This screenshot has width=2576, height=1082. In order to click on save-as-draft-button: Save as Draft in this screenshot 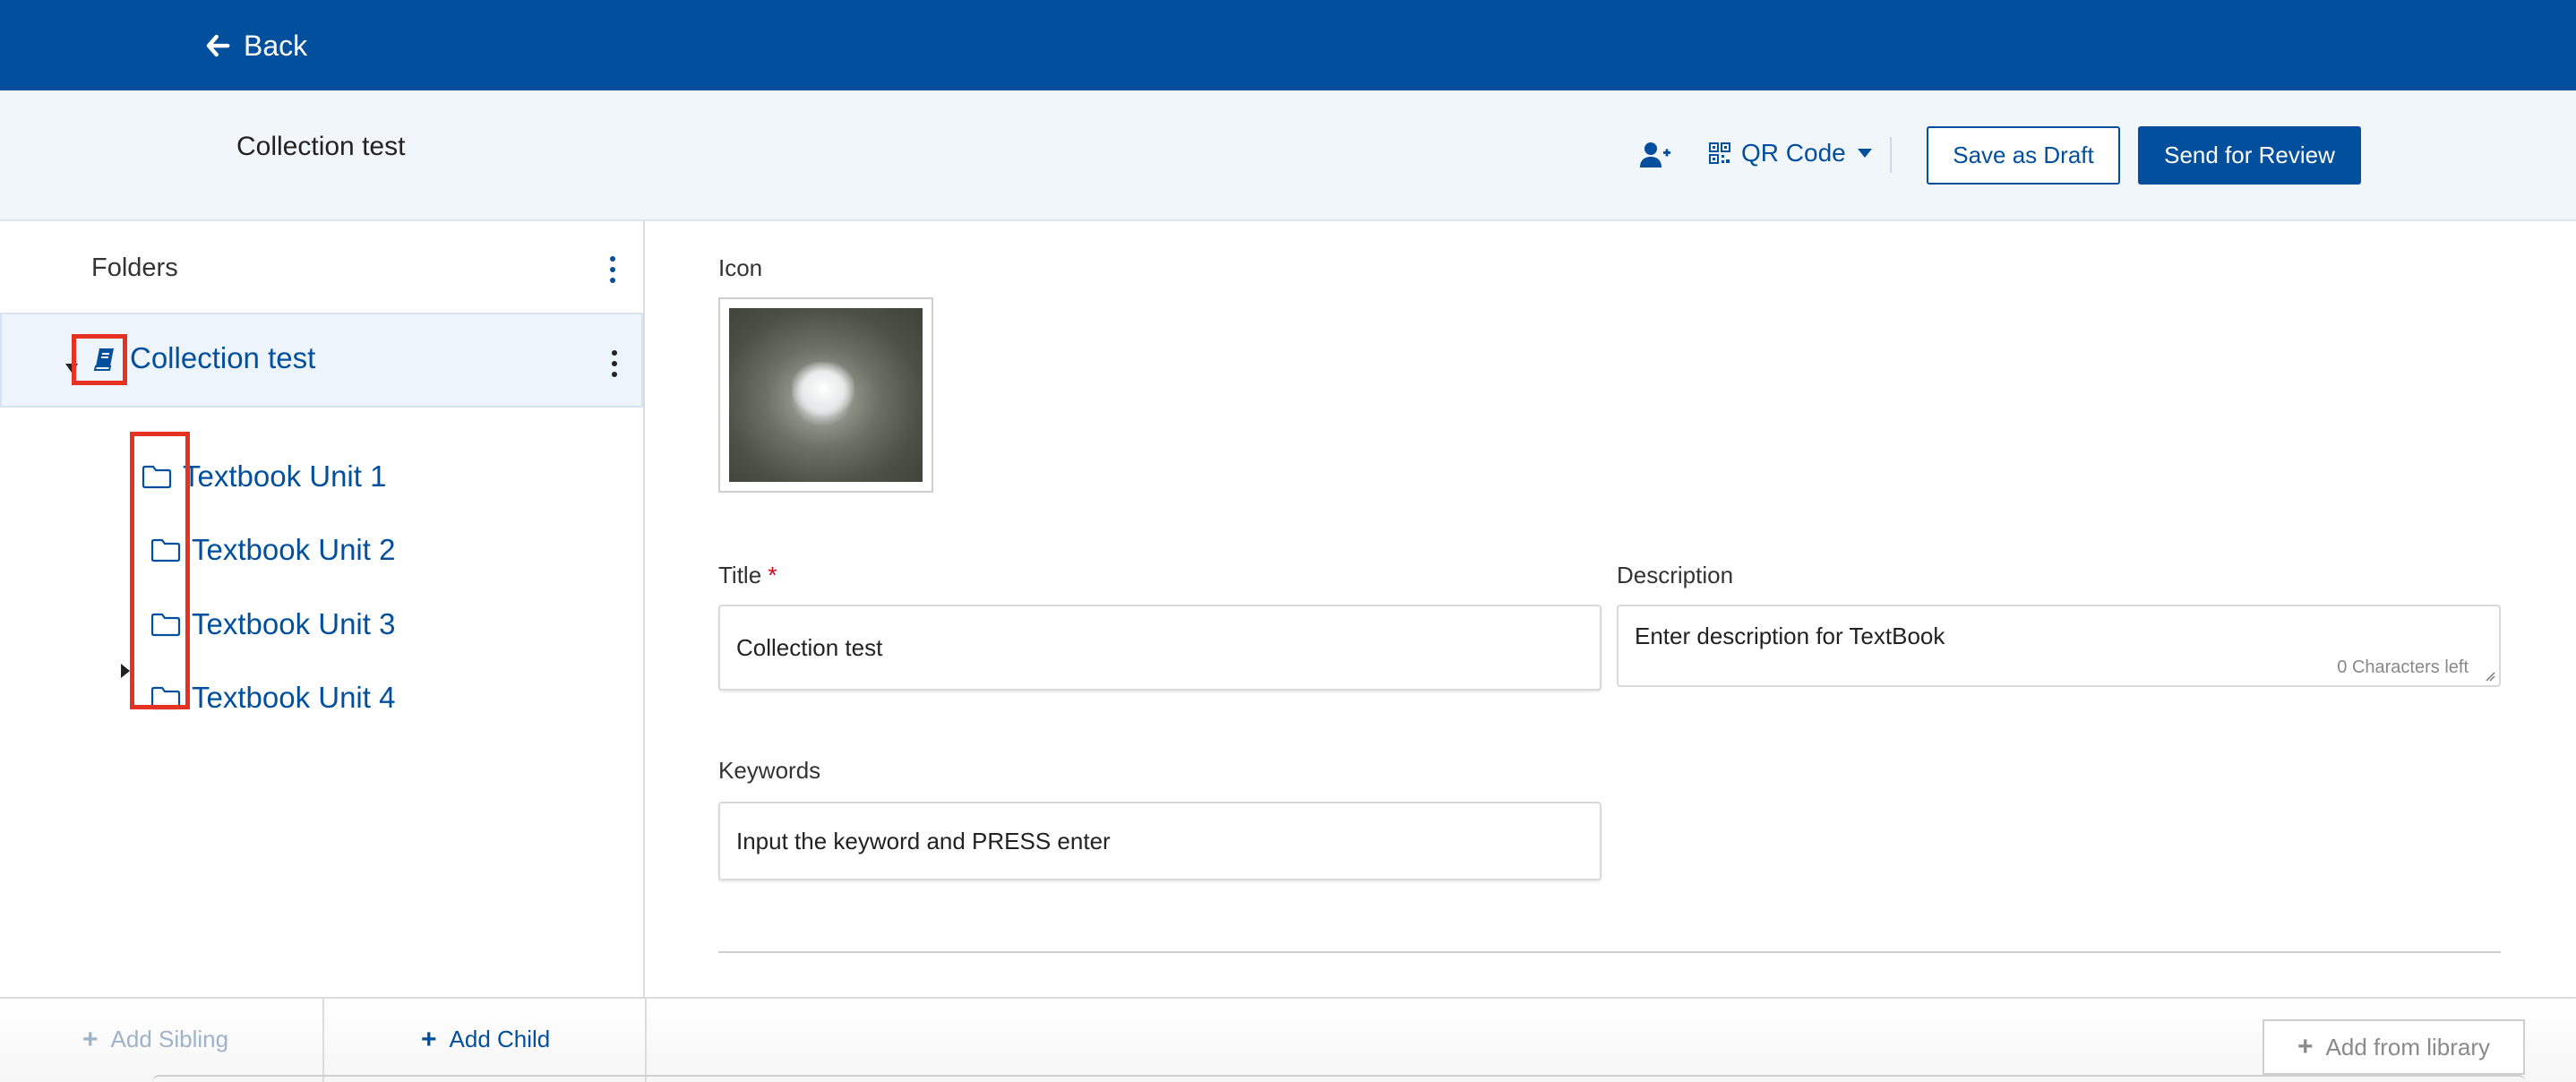, I will do `click(2023, 155)`.